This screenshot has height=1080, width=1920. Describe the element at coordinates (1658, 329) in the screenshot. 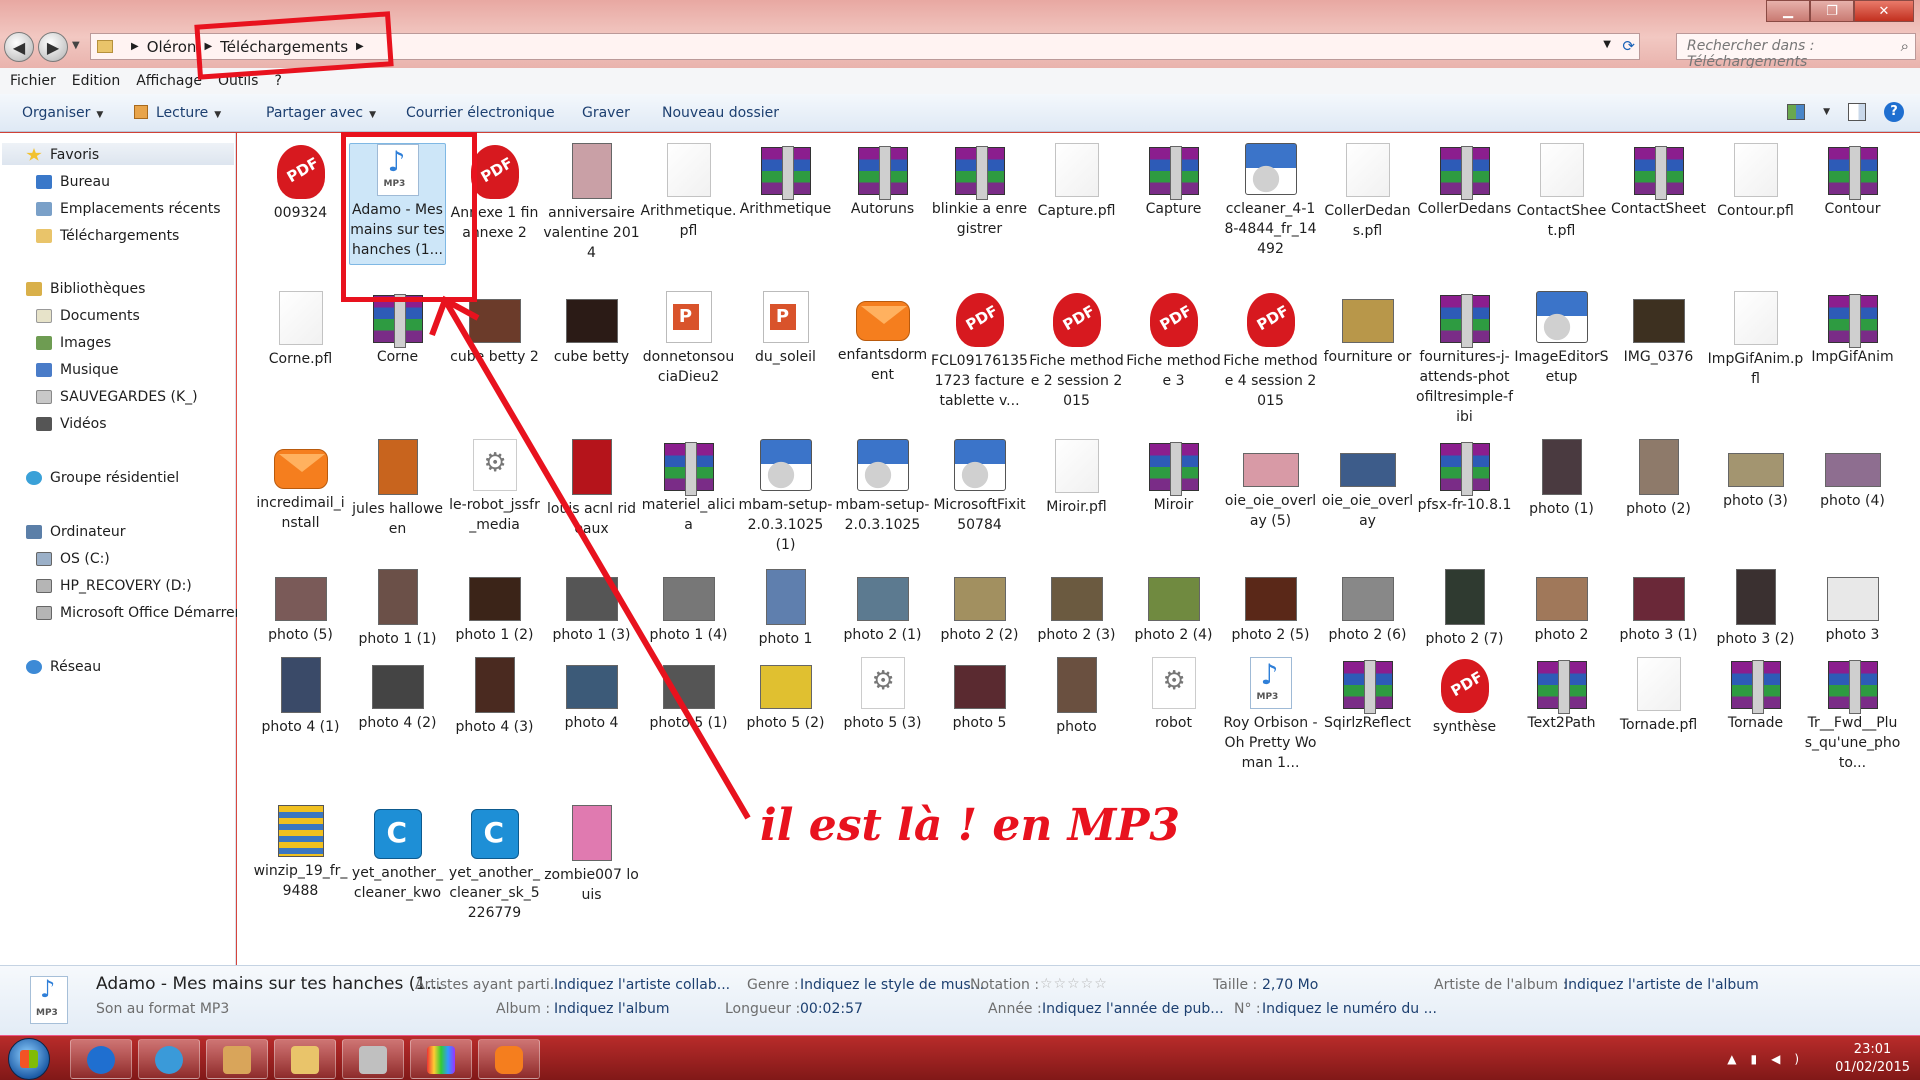

I see `file-item: IMG_0376` at that location.